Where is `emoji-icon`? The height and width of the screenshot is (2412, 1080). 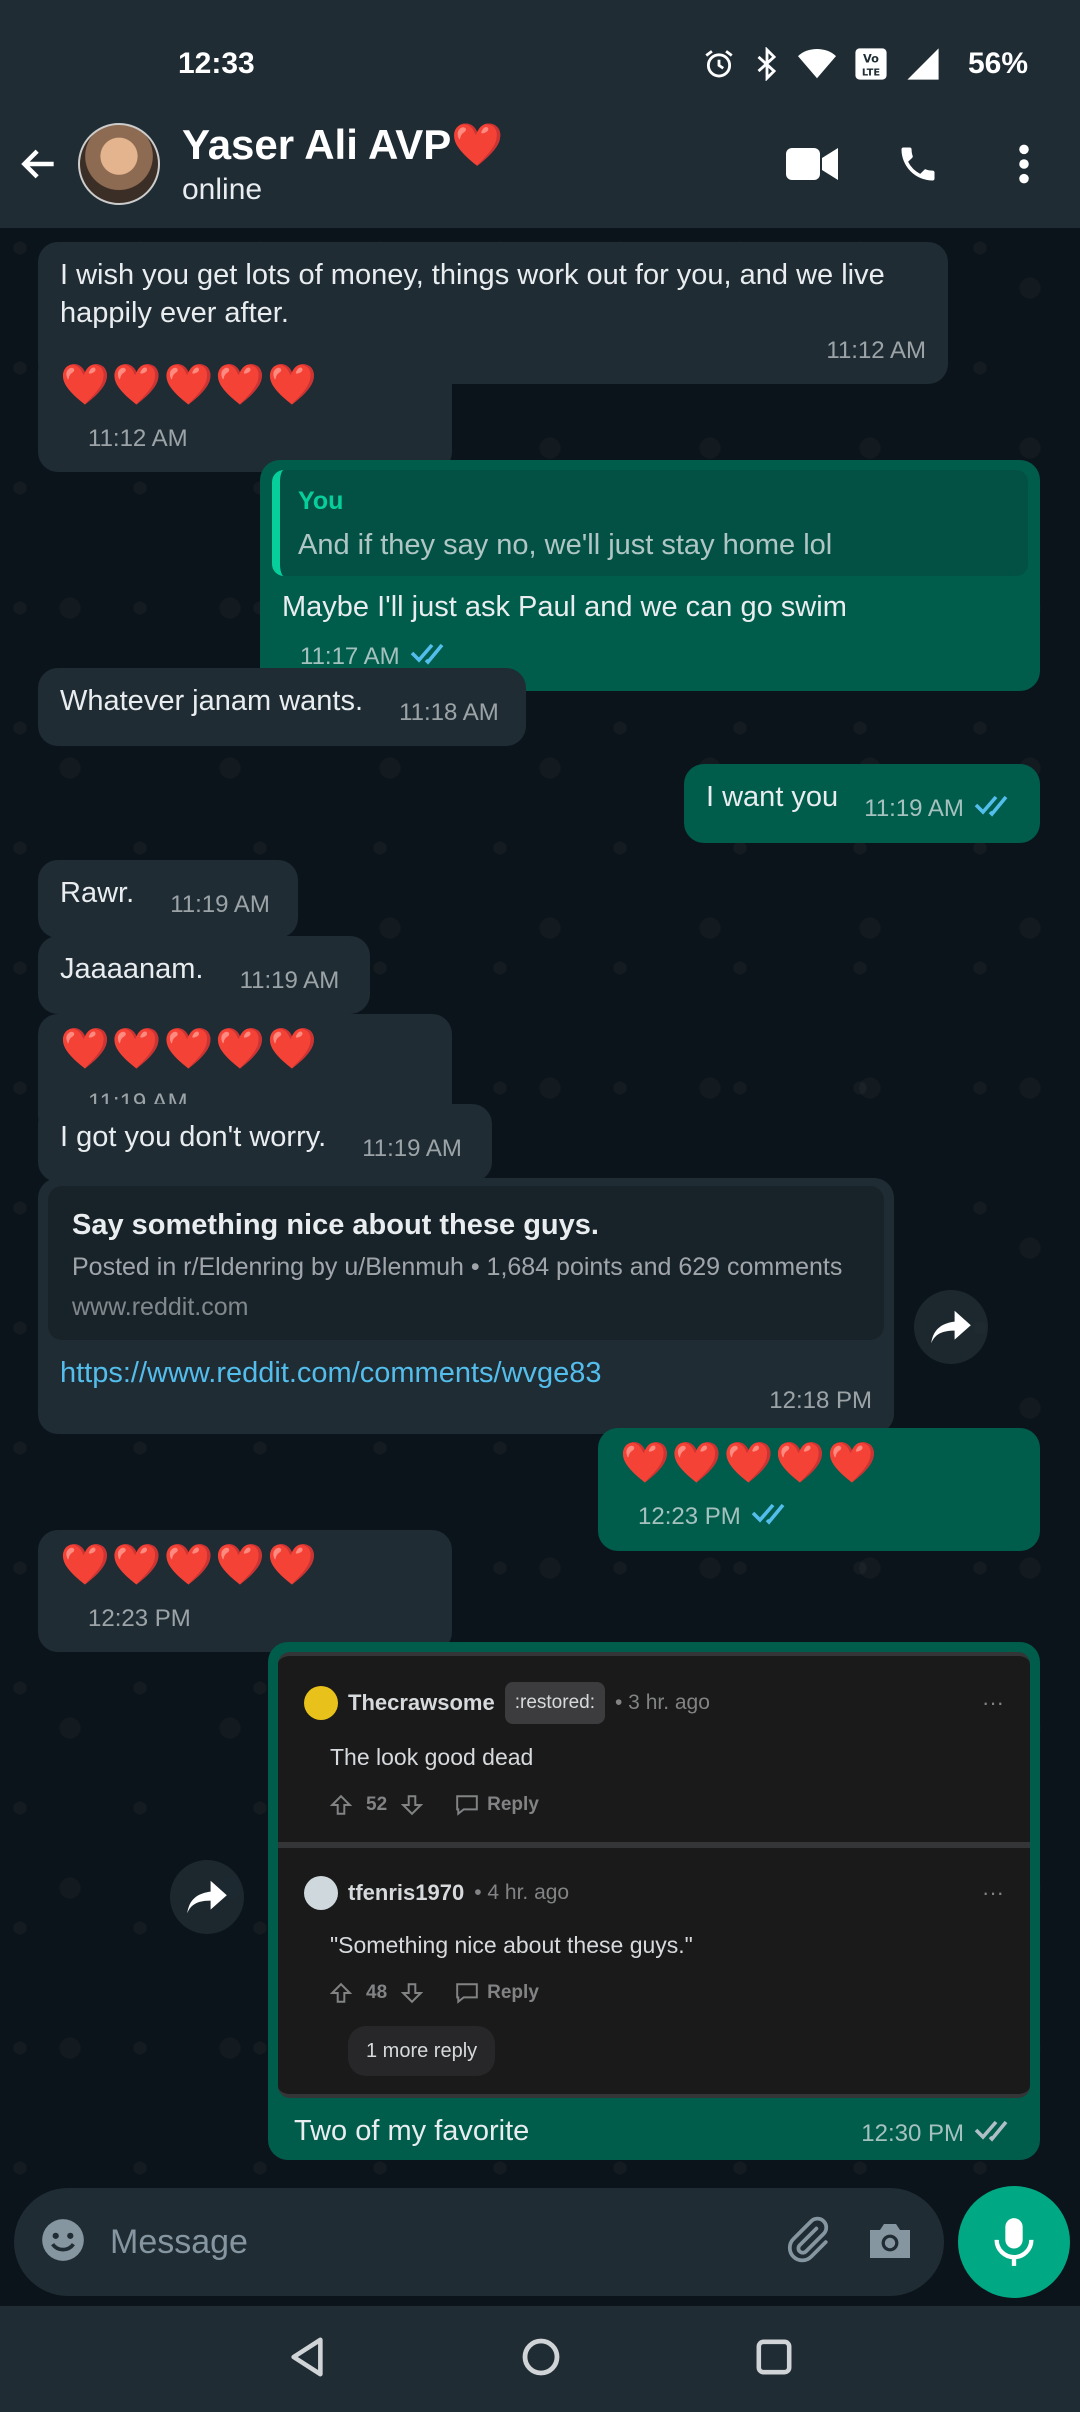
emoji-icon is located at coordinates (63, 2239).